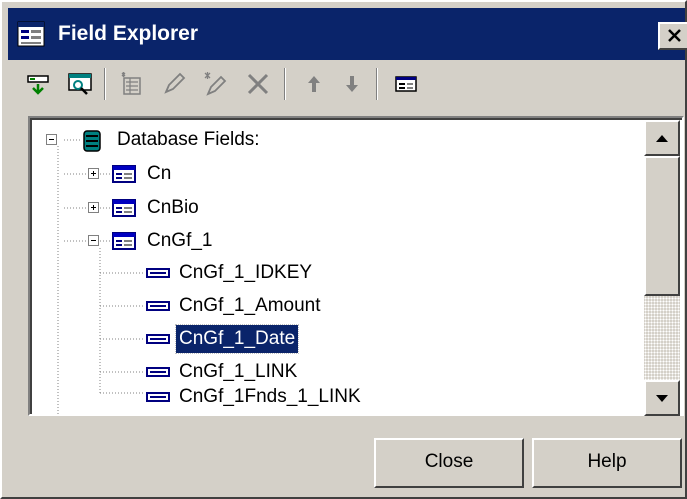 This screenshot has width=687, height=499. What do you see at coordinates (332, 174) in the screenshot?
I see `tree-table-cn: Cn` at bounding box center [332, 174].